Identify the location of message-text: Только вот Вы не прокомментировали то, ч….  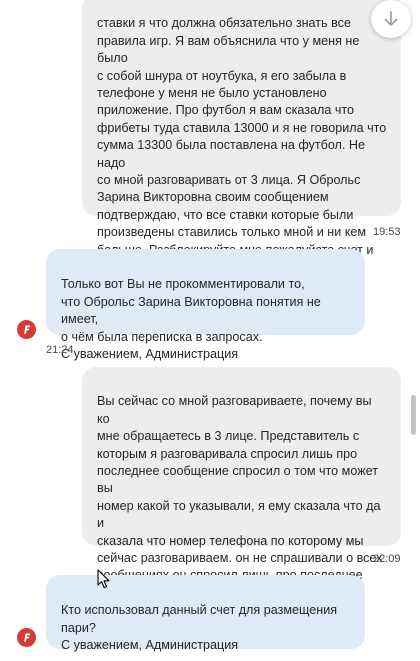
(191, 319).